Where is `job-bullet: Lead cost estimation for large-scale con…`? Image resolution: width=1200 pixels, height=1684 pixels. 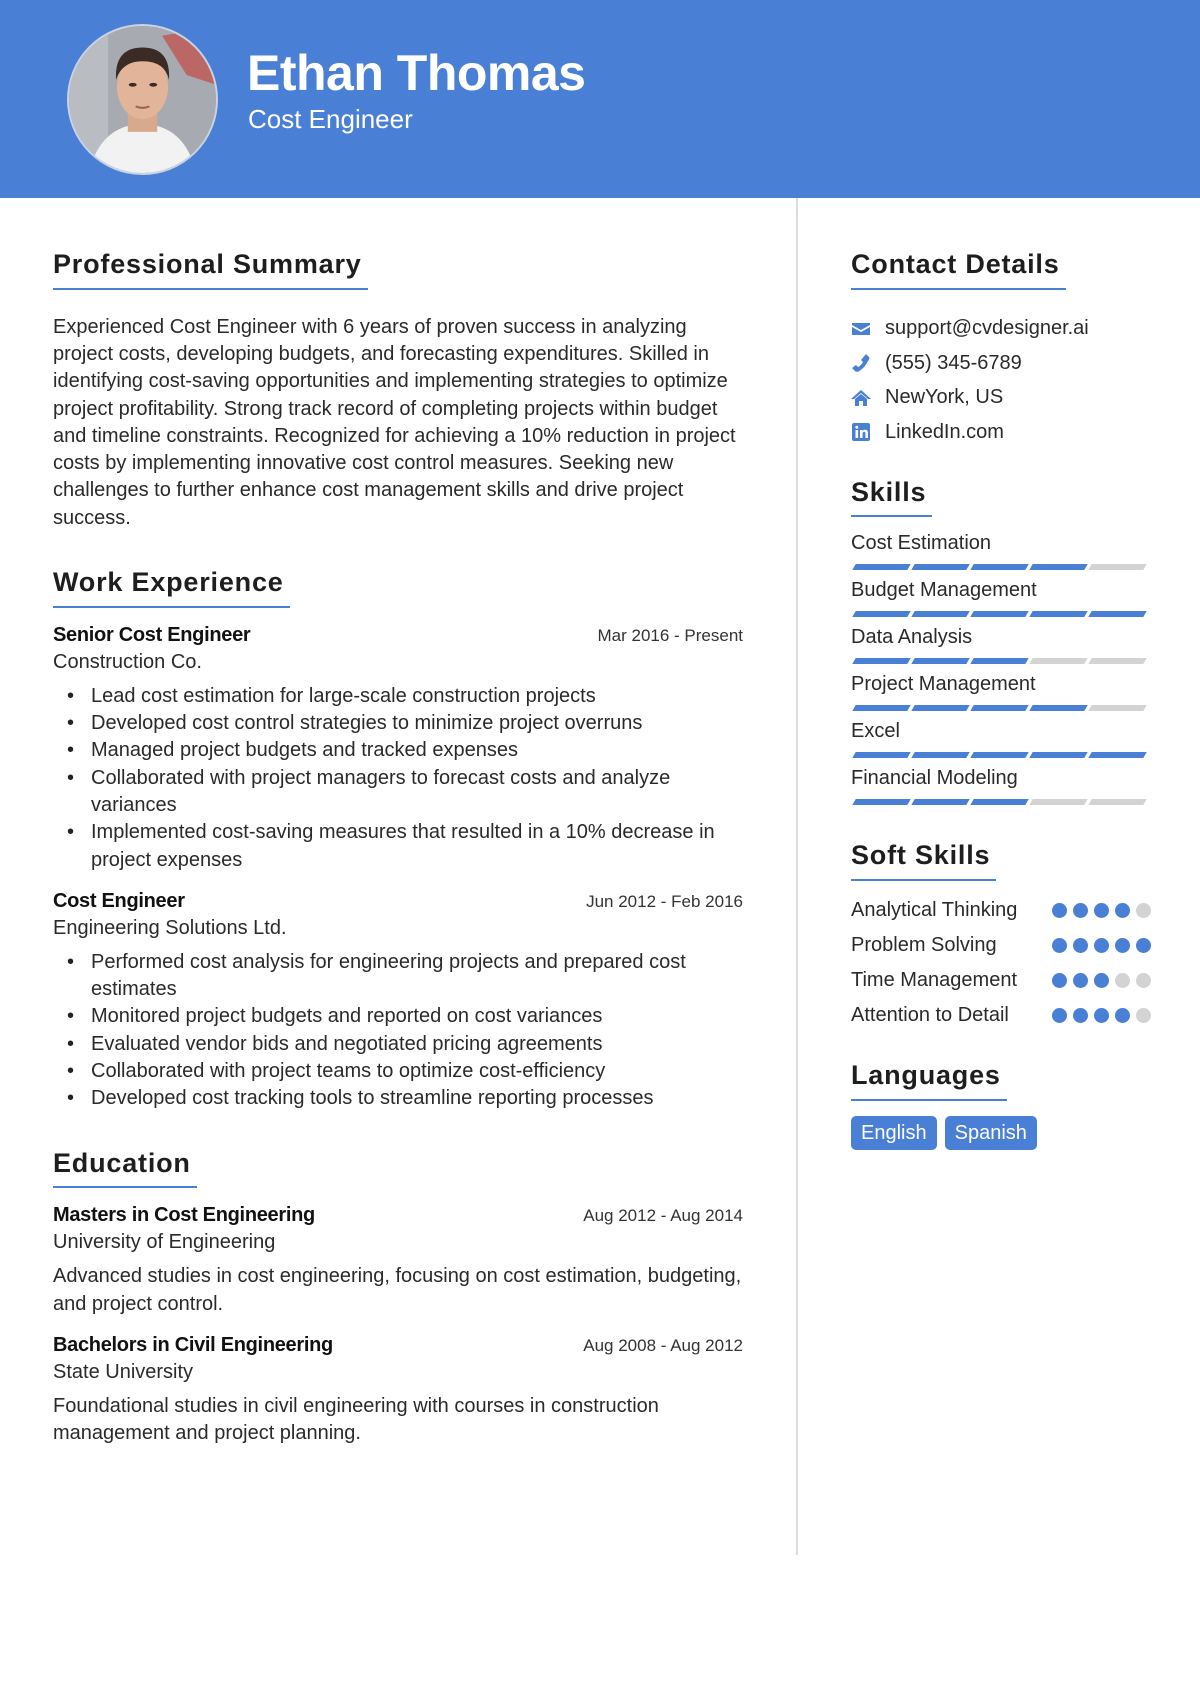 job-bullet: Lead cost estimation for large-scale con… is located at coordinates (405, 697).